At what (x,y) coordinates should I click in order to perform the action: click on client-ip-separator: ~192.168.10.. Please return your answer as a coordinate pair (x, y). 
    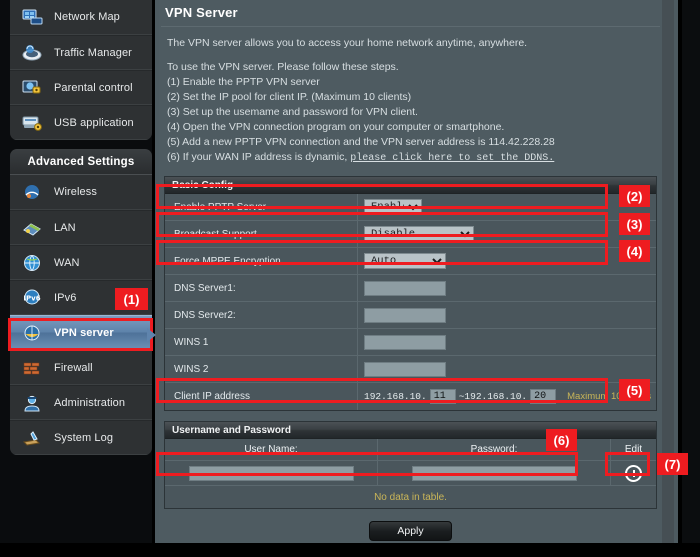
    Looking at the image, I should click on (493, 396).